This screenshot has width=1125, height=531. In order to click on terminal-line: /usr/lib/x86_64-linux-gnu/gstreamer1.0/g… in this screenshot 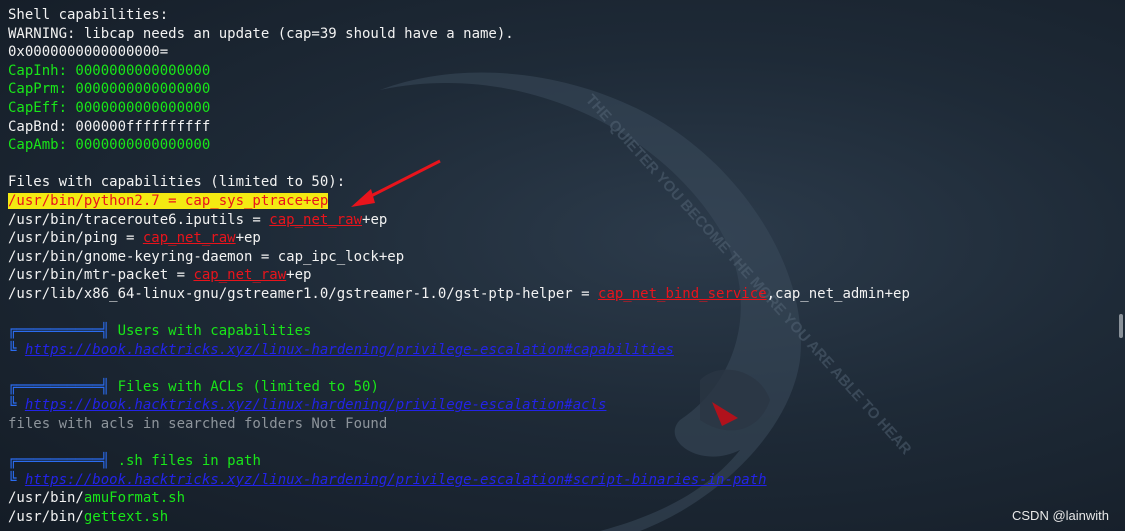, I will do `click(559, 294)`.